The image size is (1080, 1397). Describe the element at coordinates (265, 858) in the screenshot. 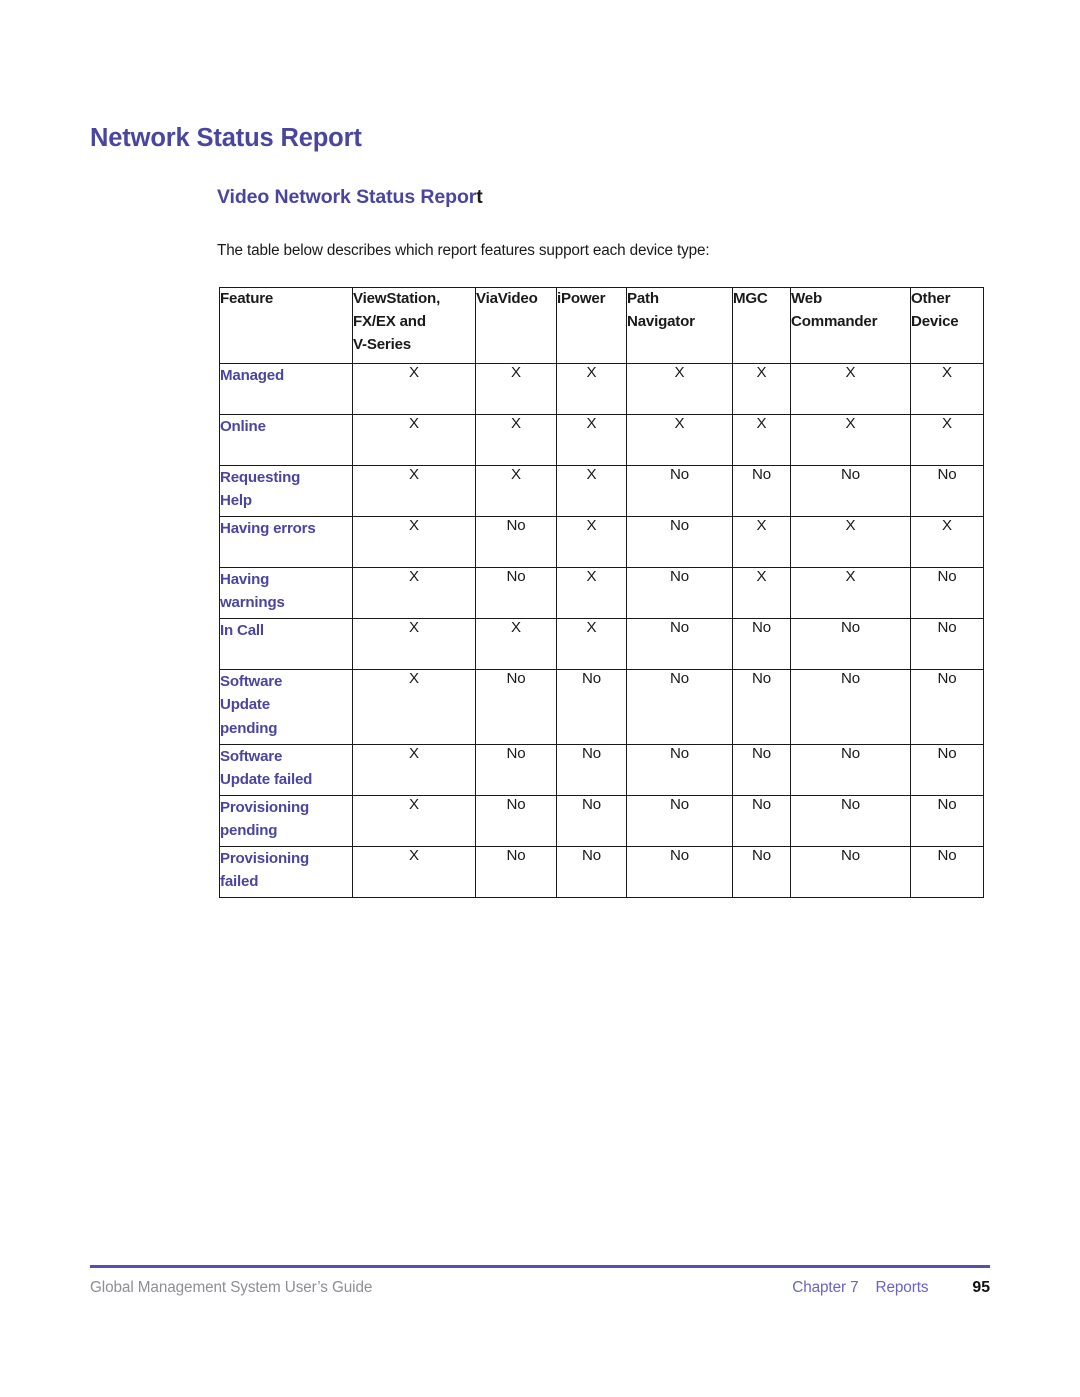

I see `feature-label-line: Provisioning` at that location.